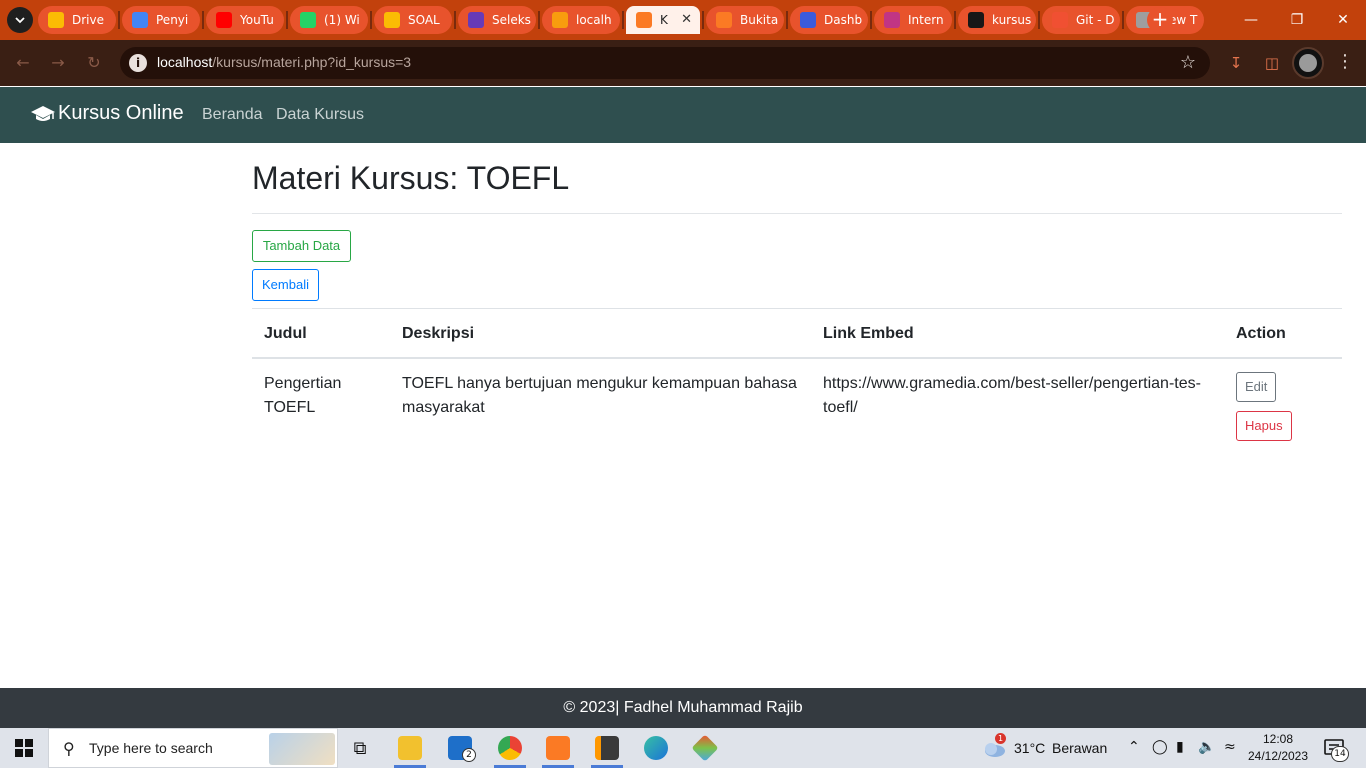 The width and height of the screenshot is (1366, 768). I want to click on xampp-taskbar-icon, so click(558, 748).